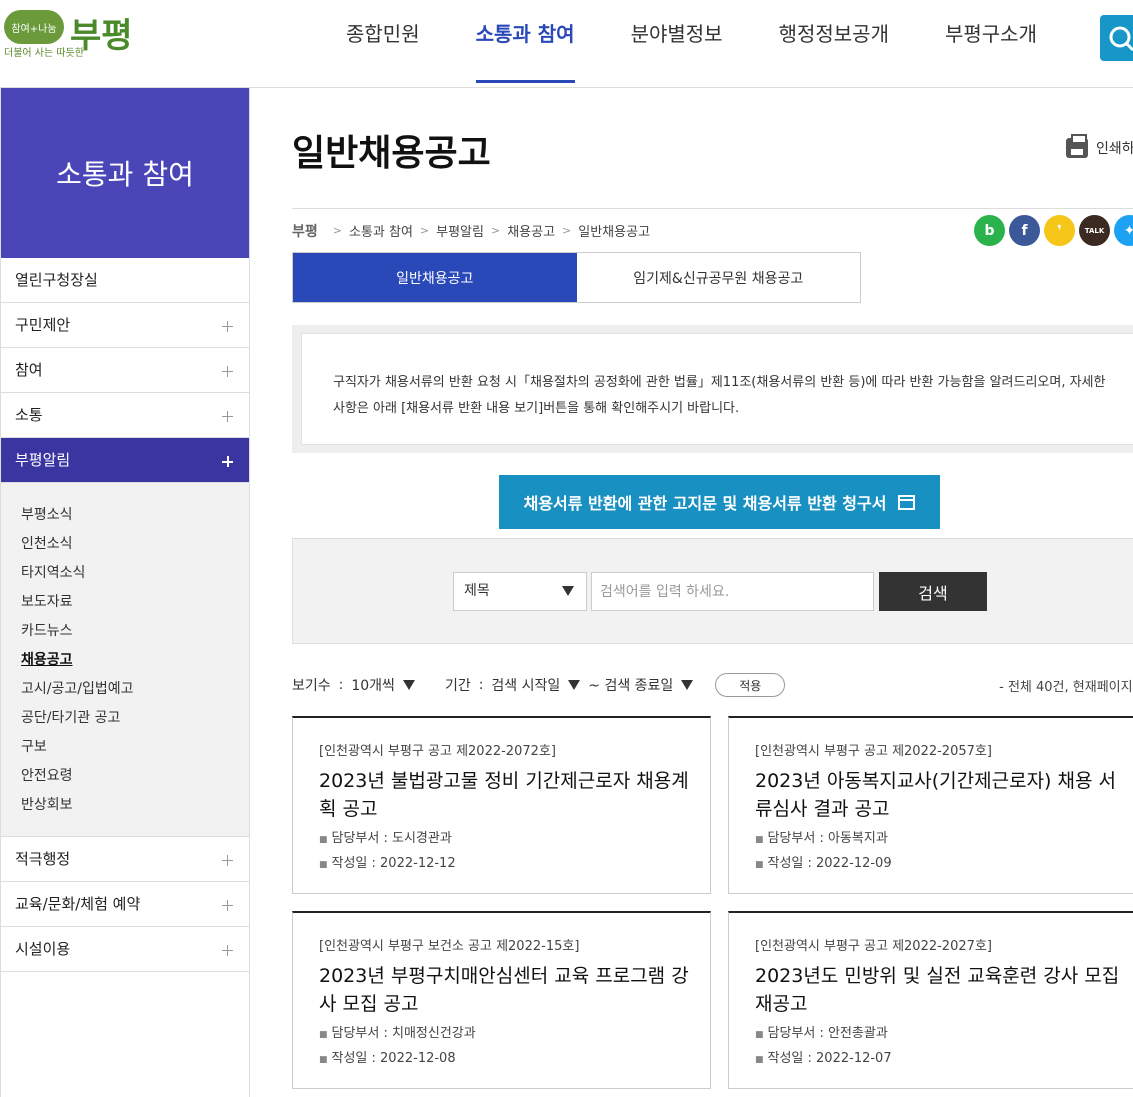 The height and width of the screenshot is (1097, 1133). What do you see at coordinates (305, 231) in the screenshot?
I see `home-logo-icon: 부평` at bounding box center [305, 231].